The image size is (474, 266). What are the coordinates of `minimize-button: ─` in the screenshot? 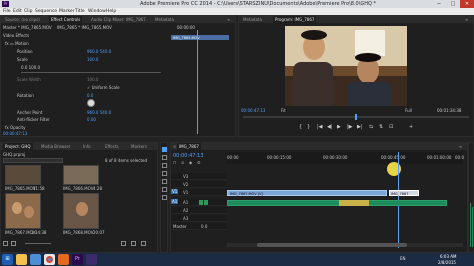 It's located at (439, 4).